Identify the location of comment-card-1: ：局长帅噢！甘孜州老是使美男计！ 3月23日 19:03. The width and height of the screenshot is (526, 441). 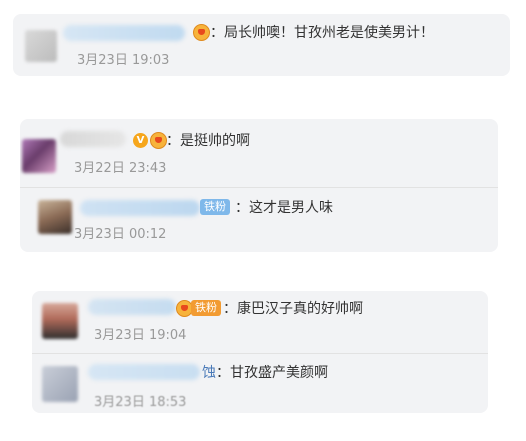
(261, 45).